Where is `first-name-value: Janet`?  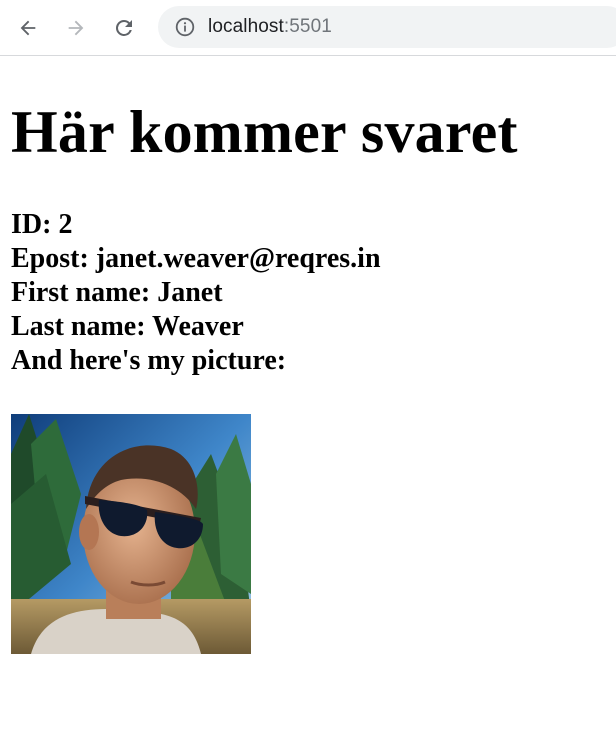 first-name-value: Janet is located at coordinates (190, 292).